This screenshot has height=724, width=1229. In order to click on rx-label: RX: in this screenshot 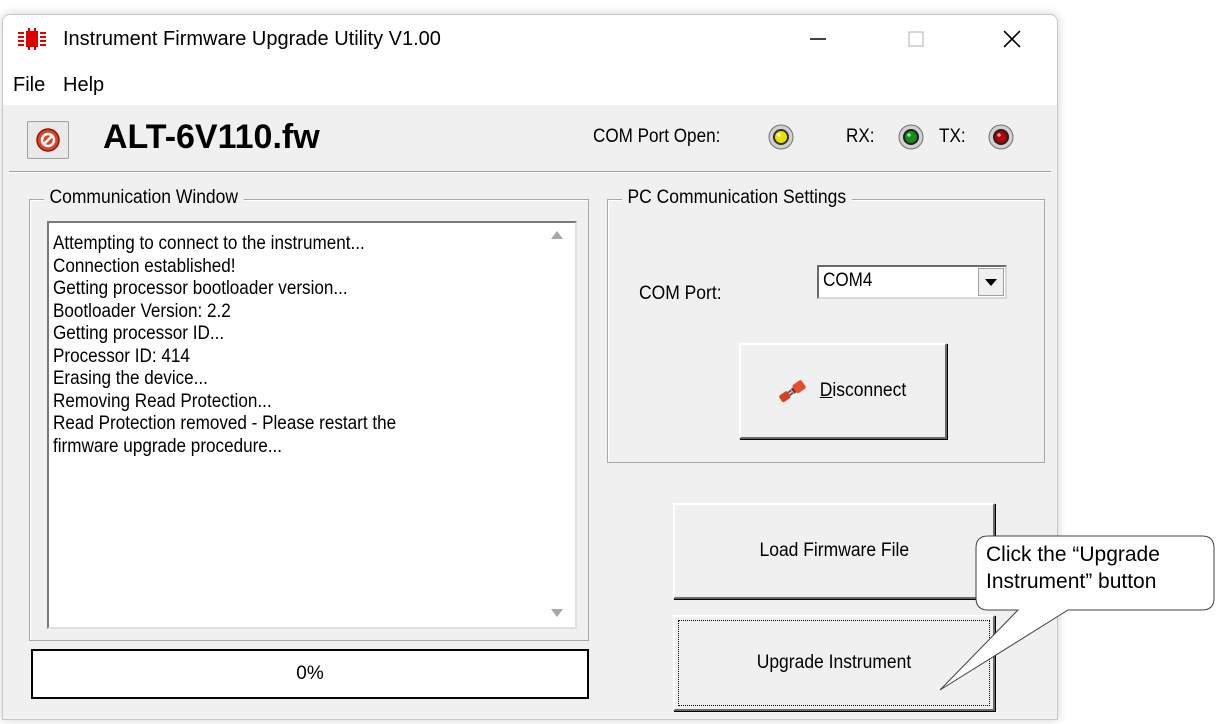, I will do `click(860, 136)`.